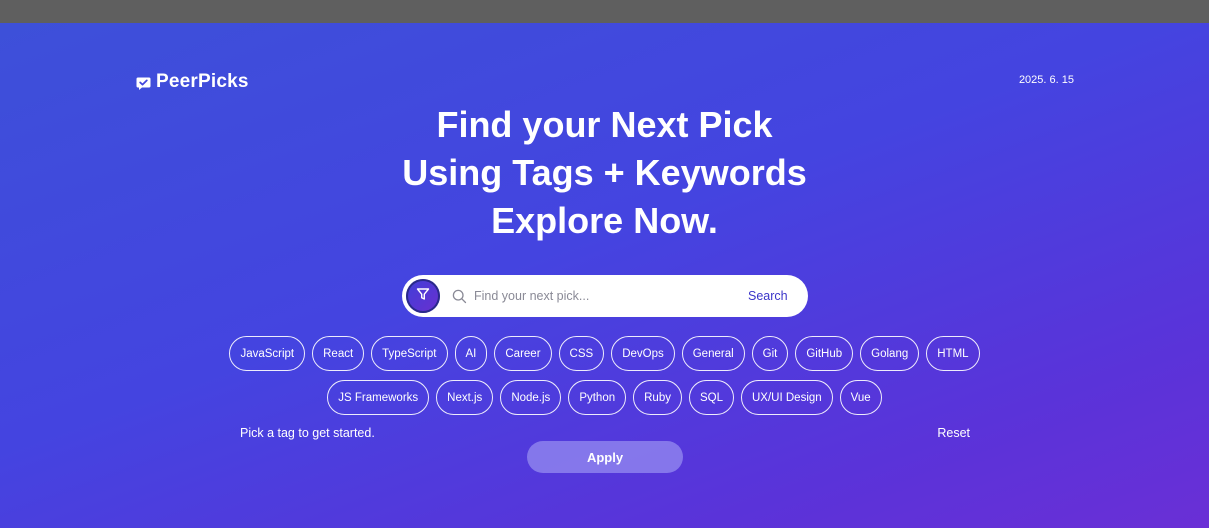 This screenshot has width=1209, height=528. I want to click on headline-line-1: Find your Next Pick, so click(604, 124).